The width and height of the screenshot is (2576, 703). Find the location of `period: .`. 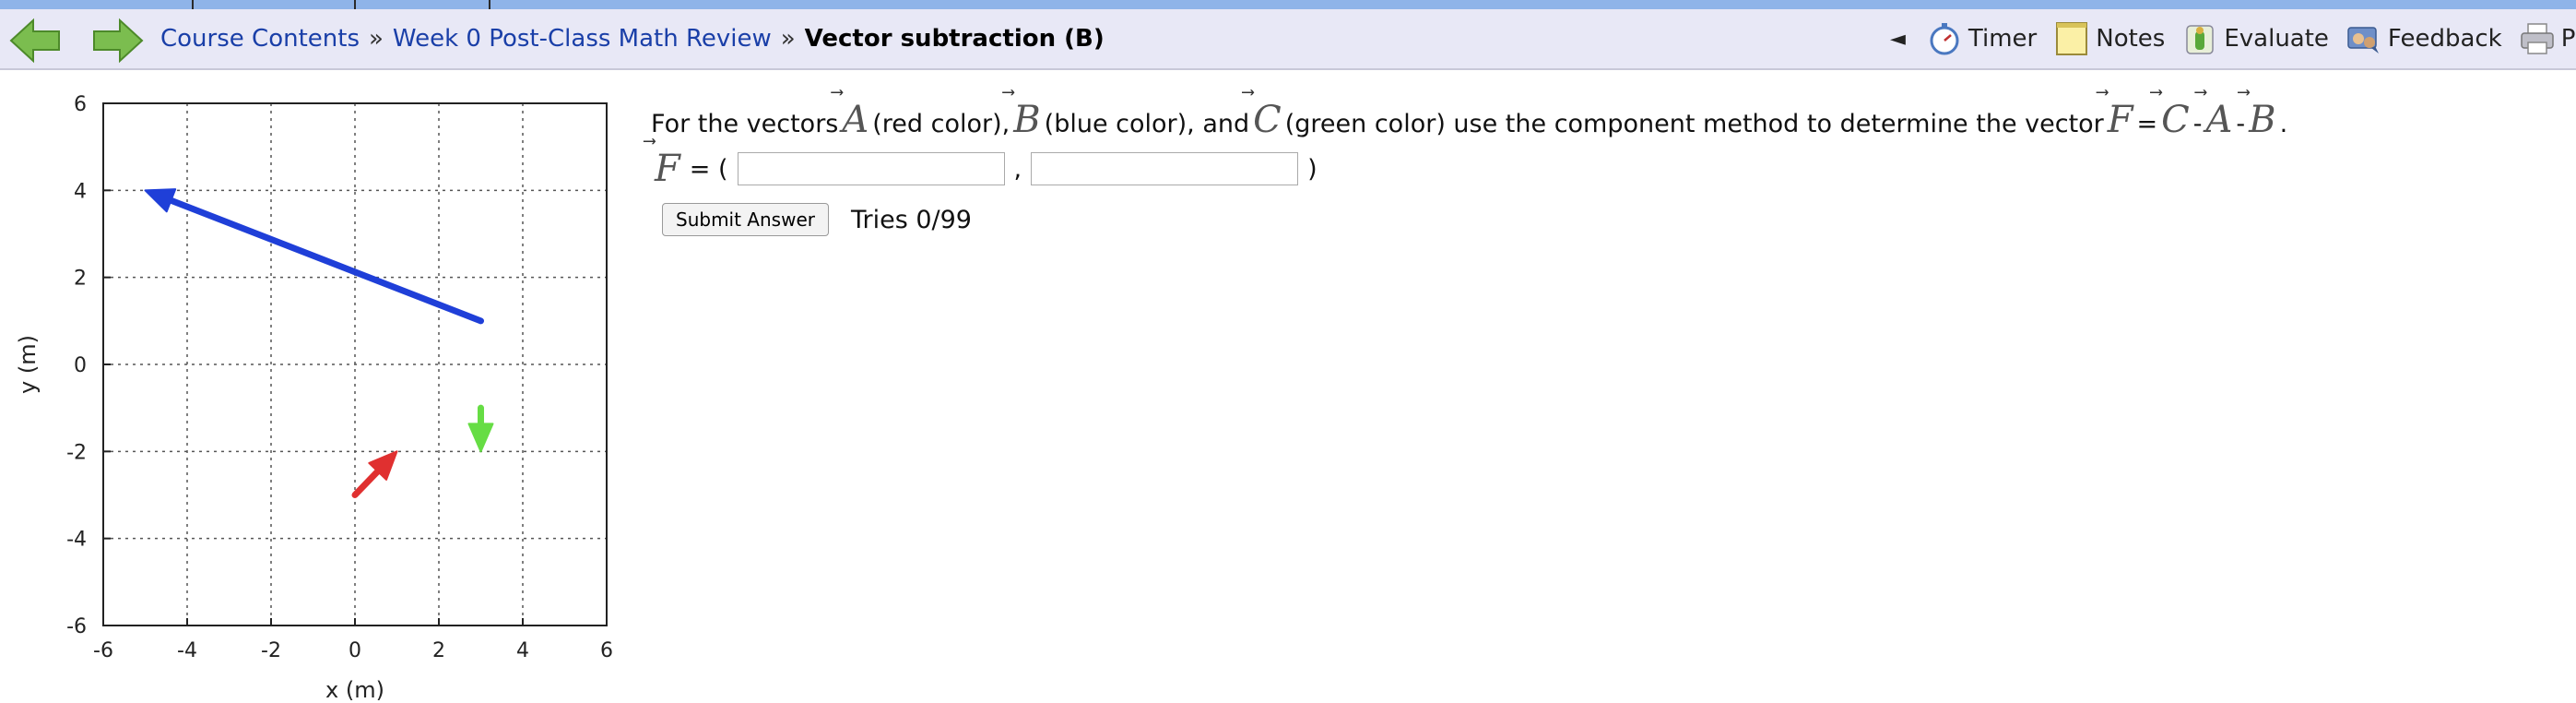

period: . is located at coordinates (2283, 124).